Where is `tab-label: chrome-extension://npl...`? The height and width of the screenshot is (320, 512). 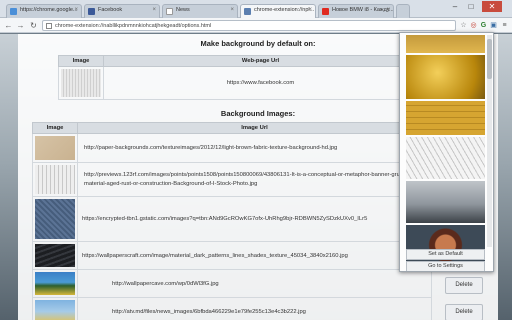
tab-label: chrome-extension://npl... is located at coordinates (284, 10).